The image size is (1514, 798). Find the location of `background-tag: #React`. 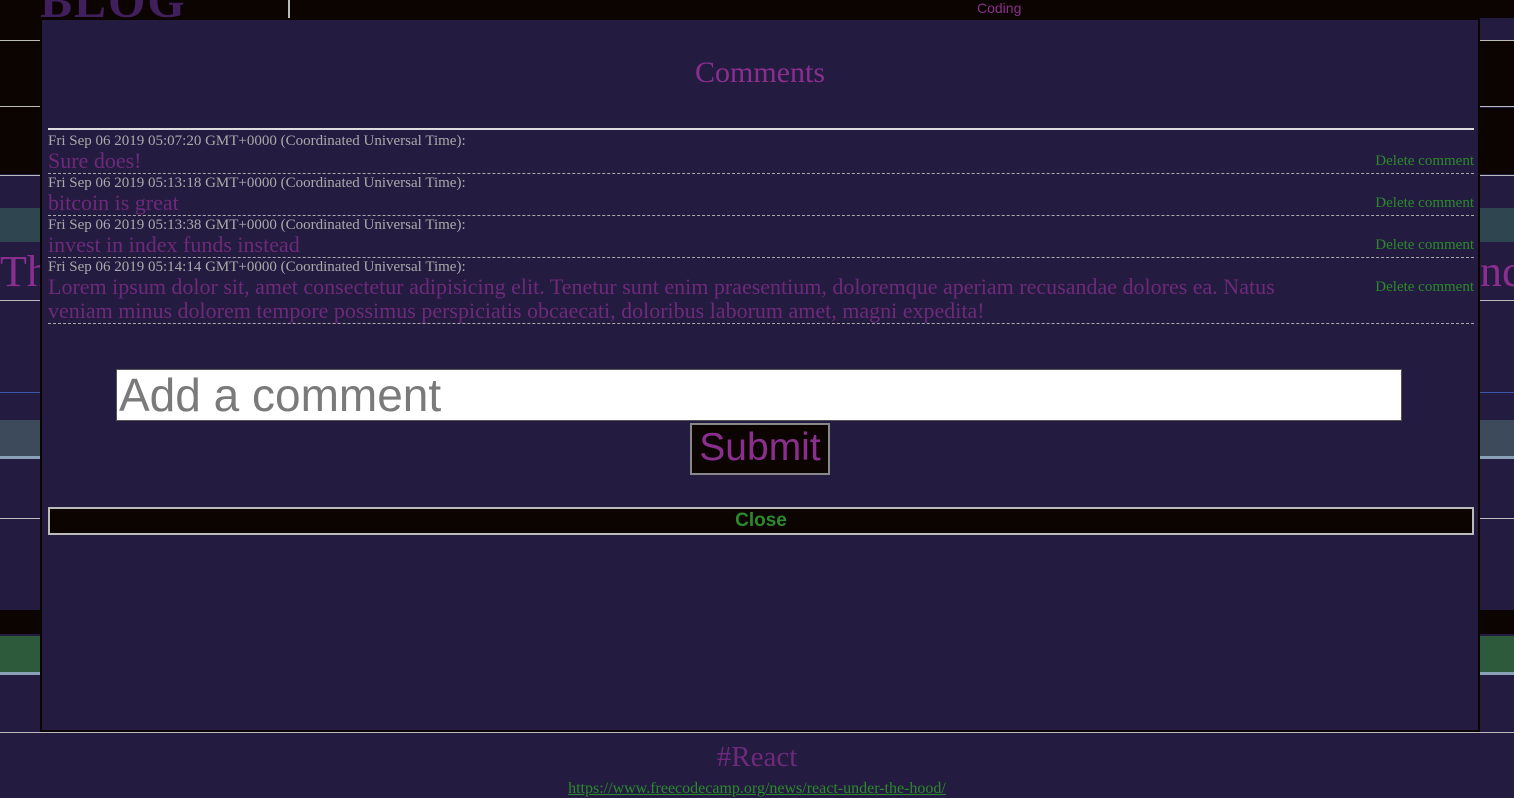

background-tag: #React is located at coordinates (757, 757).